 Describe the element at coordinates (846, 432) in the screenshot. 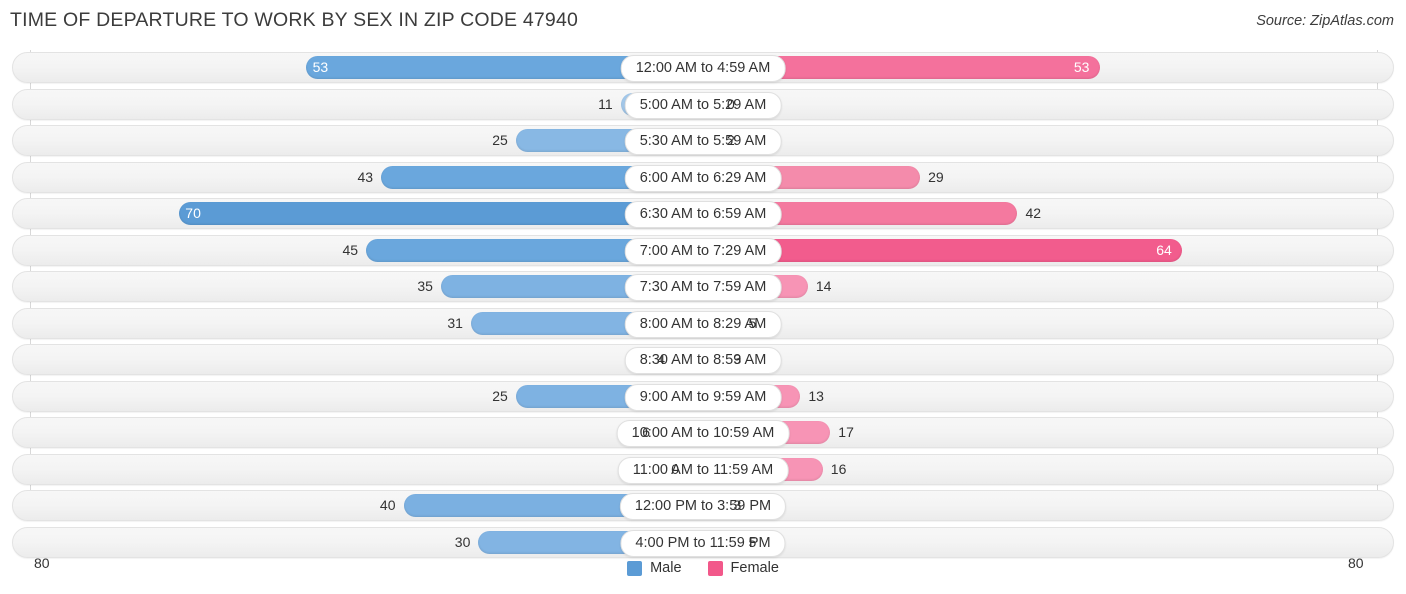

I see `female-value-label: 17` at that location.